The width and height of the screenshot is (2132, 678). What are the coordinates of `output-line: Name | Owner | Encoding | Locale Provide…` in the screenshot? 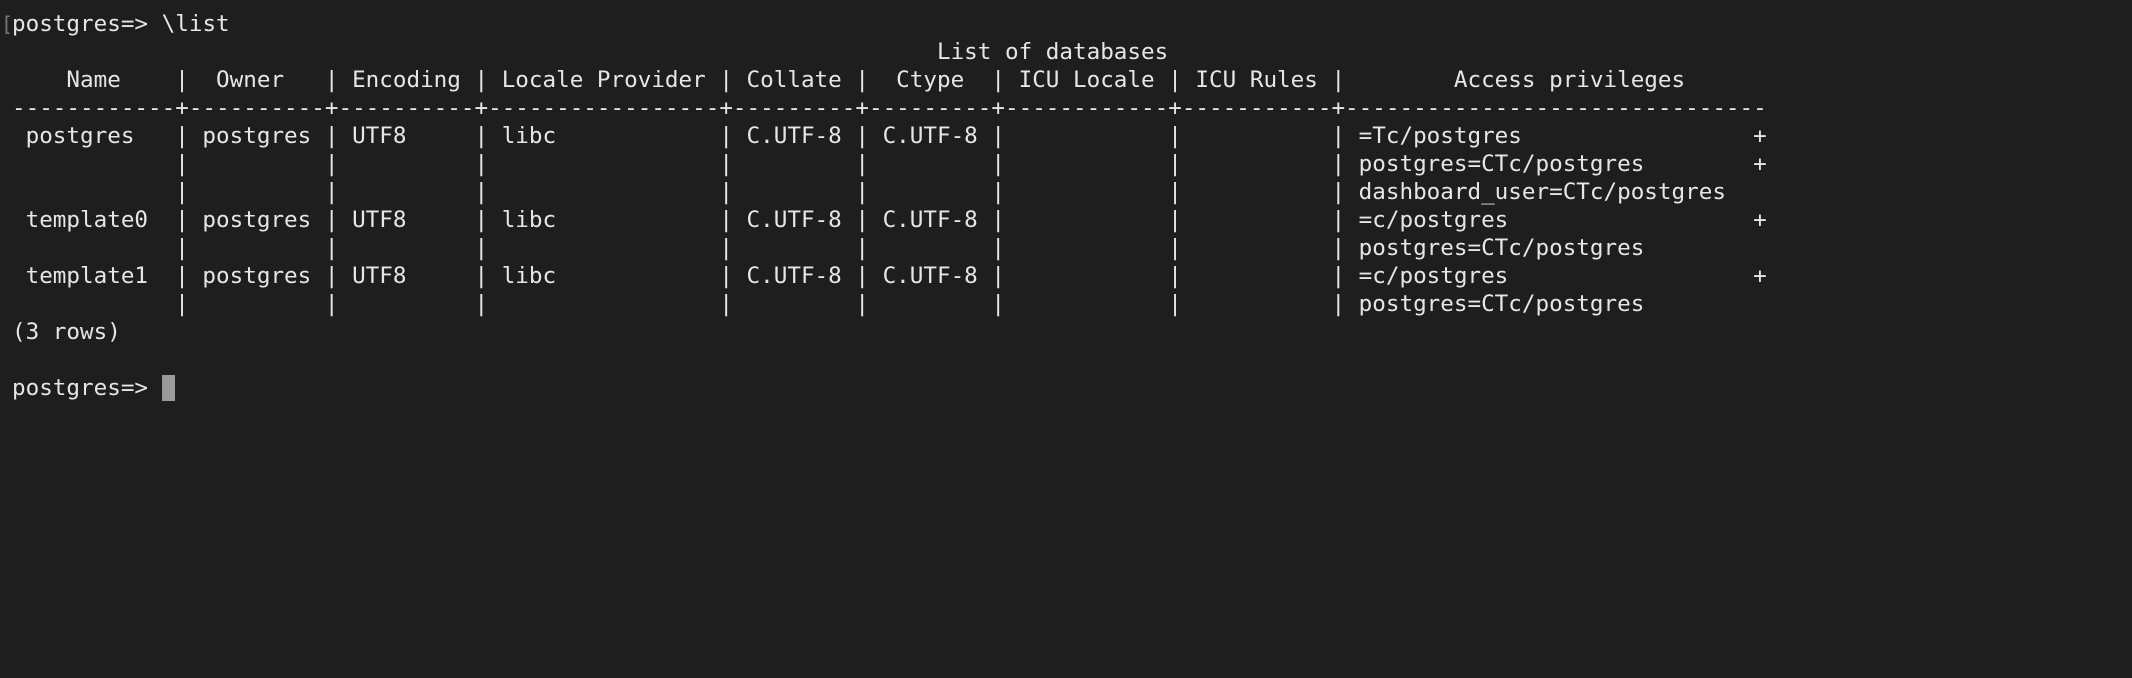 It's located at (849, 80).